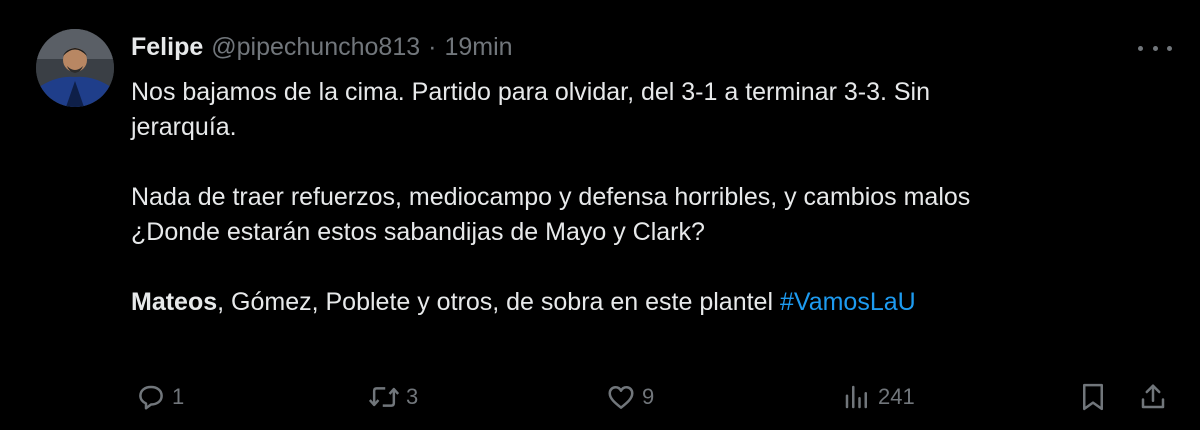  I want to click on bookmark-icon, so click(1093, 397).